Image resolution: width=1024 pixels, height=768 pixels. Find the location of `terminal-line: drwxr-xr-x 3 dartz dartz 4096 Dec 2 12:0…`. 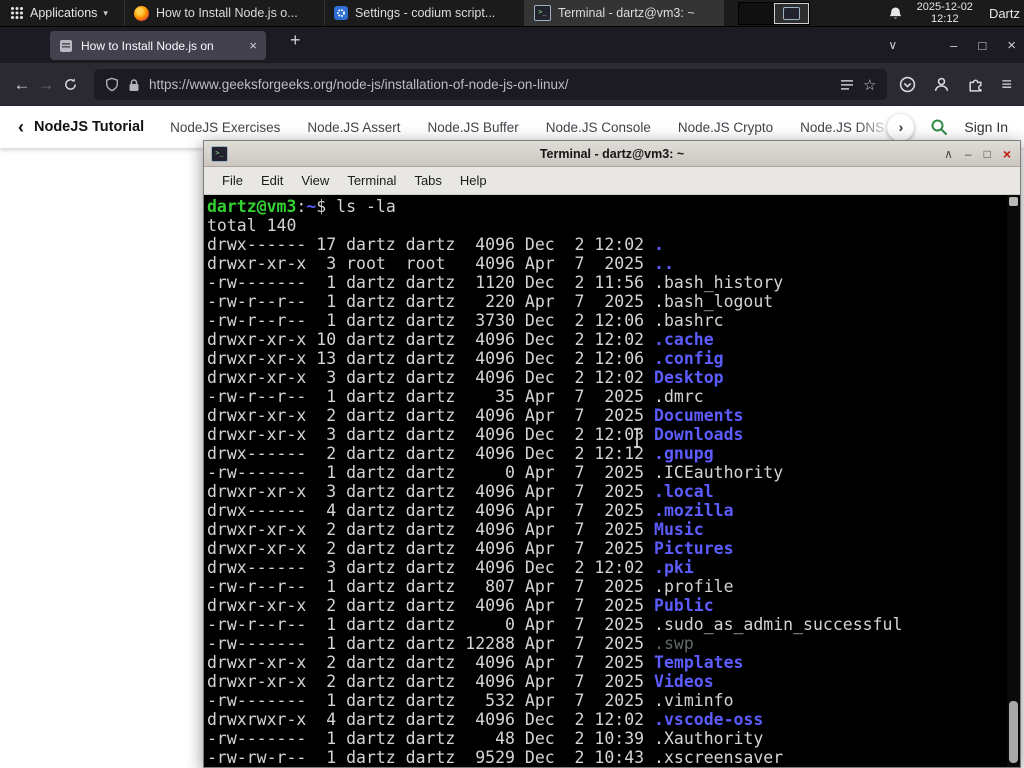

terminal-line: drwxr-xr-x 3 dartz dartz 4096 Dec 2 12:0… is located at coordinates (475, 434).